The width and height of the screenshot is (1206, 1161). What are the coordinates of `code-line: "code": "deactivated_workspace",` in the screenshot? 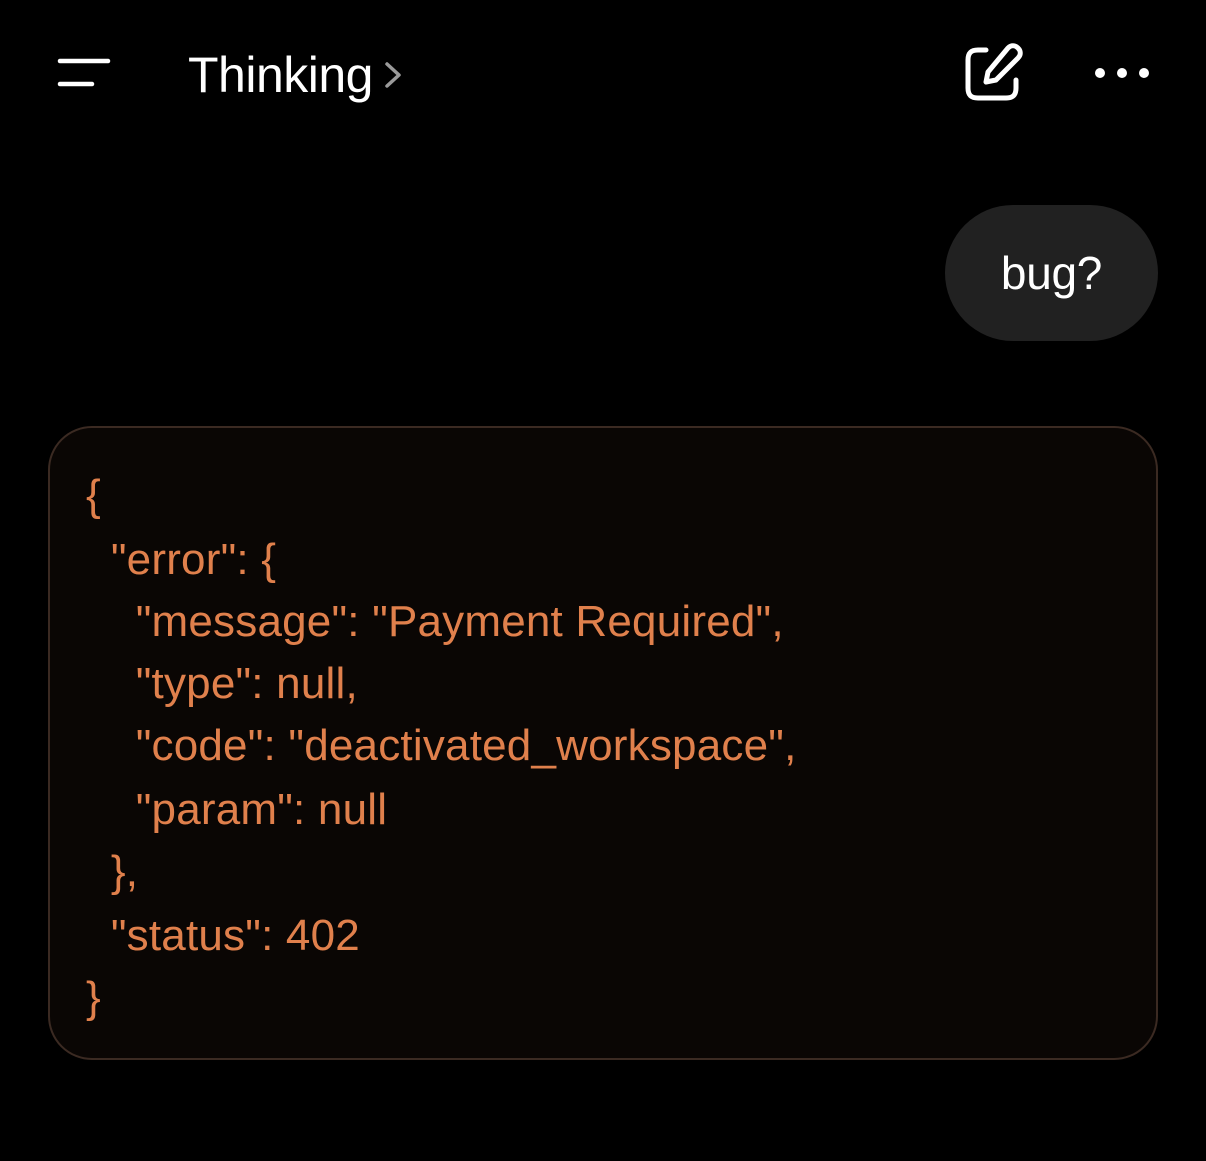 It's located at (441, 745).